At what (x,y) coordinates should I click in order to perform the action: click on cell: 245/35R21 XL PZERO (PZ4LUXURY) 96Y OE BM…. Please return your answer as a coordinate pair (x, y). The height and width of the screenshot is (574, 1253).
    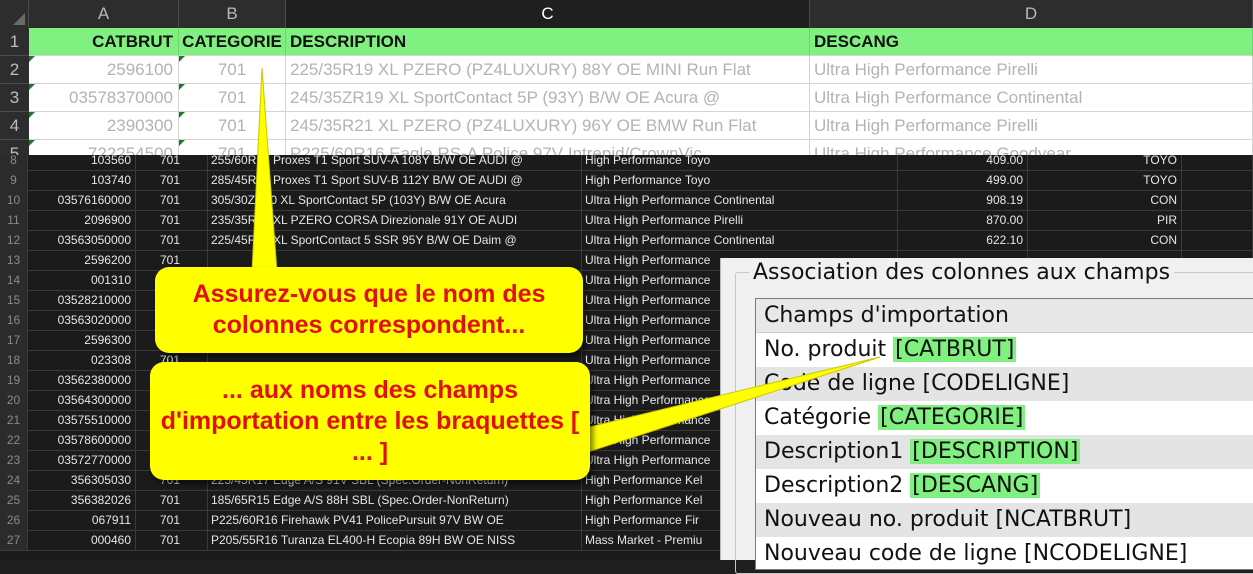
    Looking at the image, I should click on (548, 126).